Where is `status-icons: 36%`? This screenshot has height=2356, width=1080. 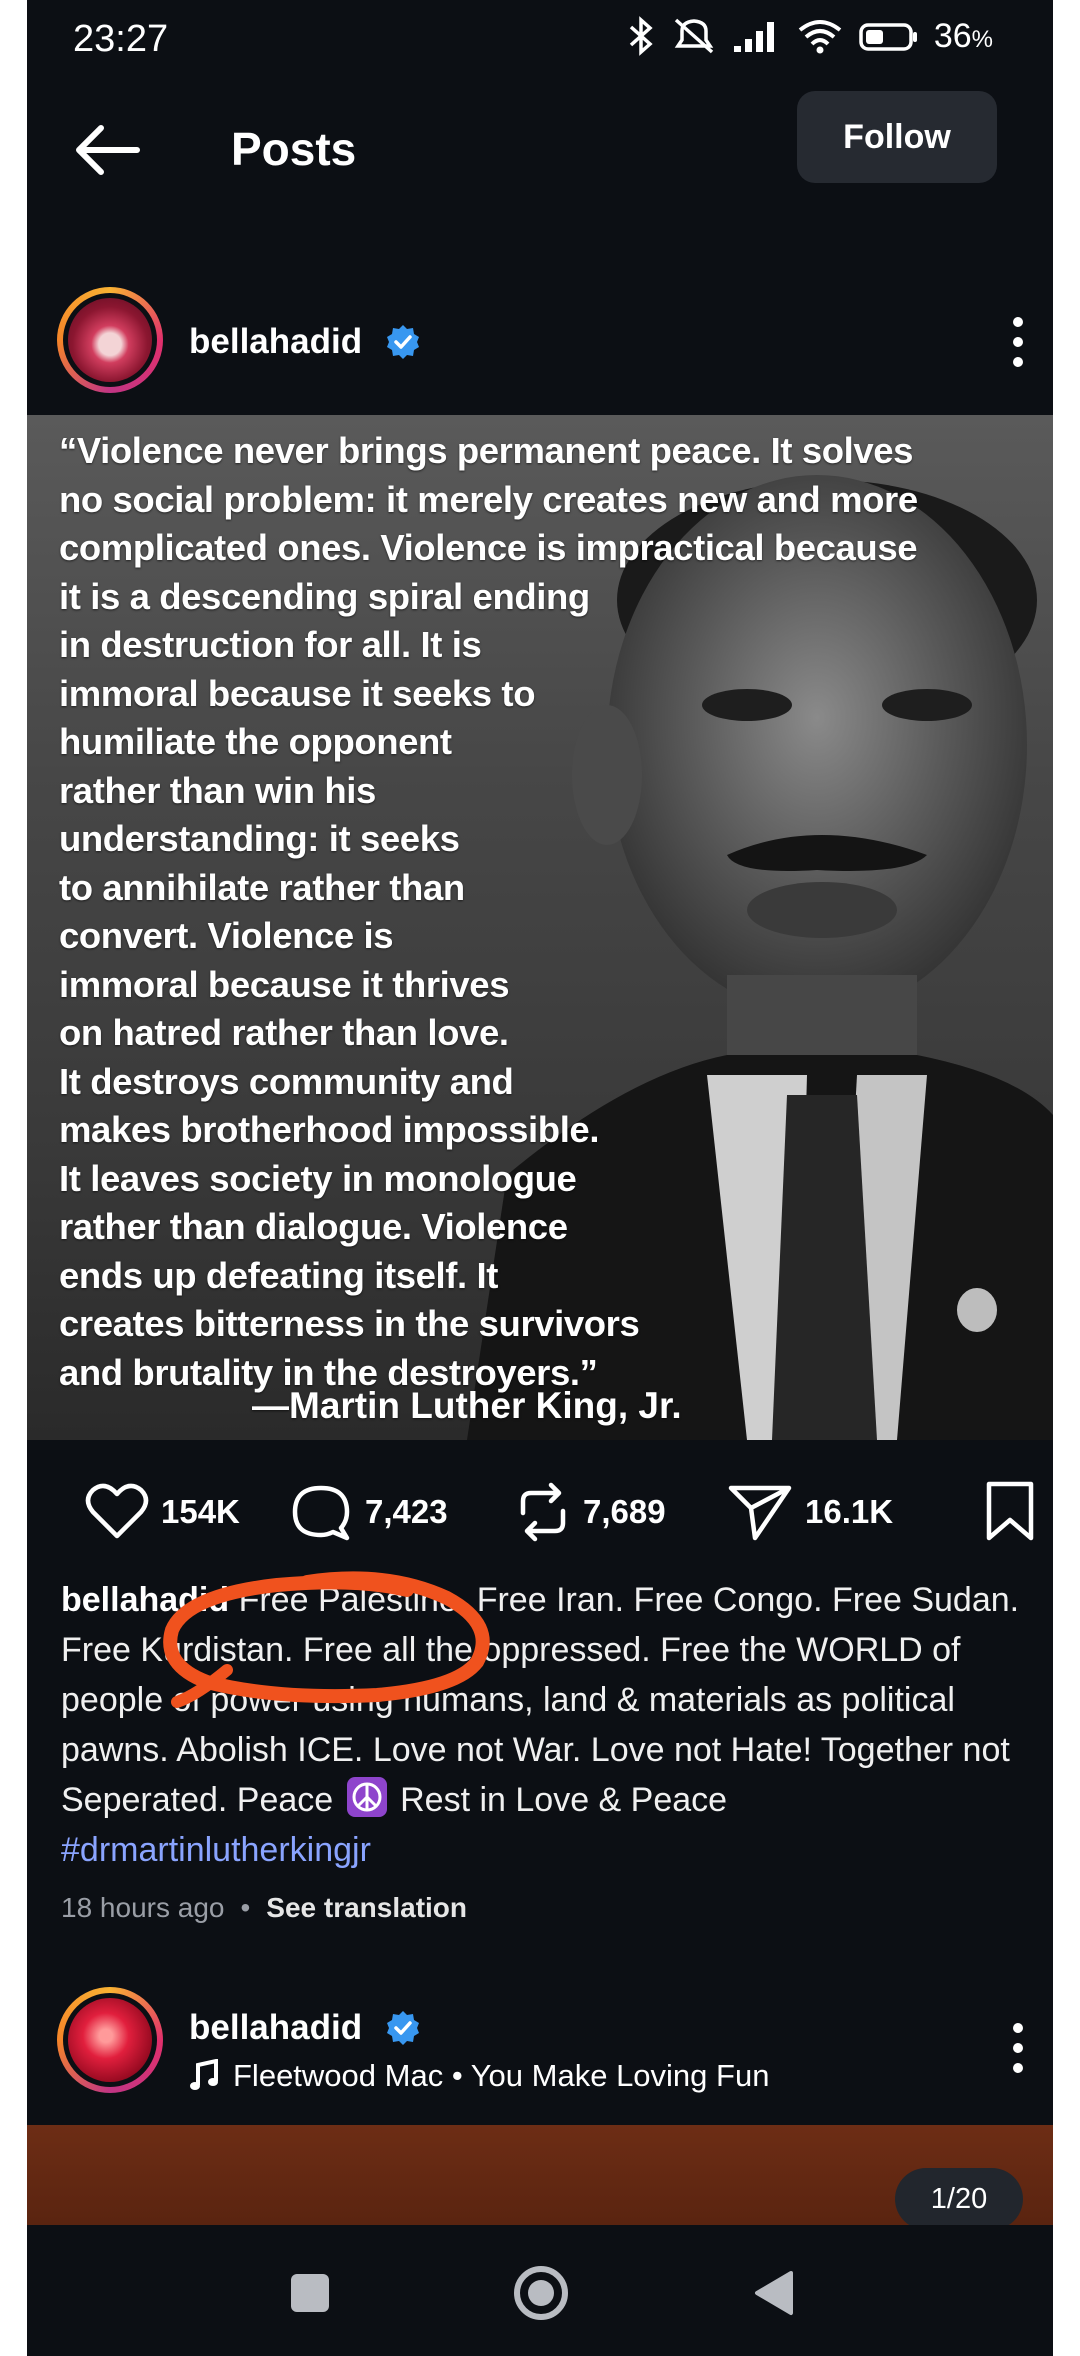
status-icons: 36% is located at coordinates (809, 36).